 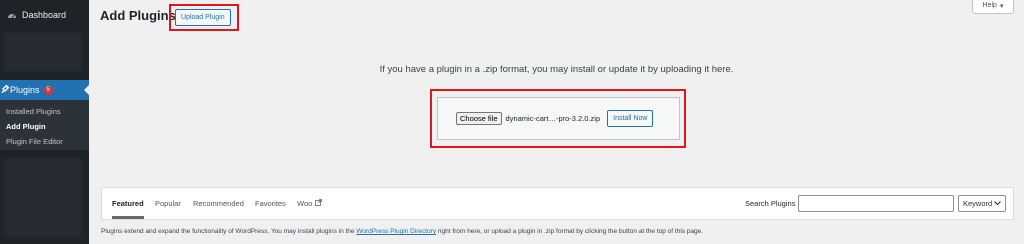 I want to click on dashboard-icon, so click(x=12, y=15).